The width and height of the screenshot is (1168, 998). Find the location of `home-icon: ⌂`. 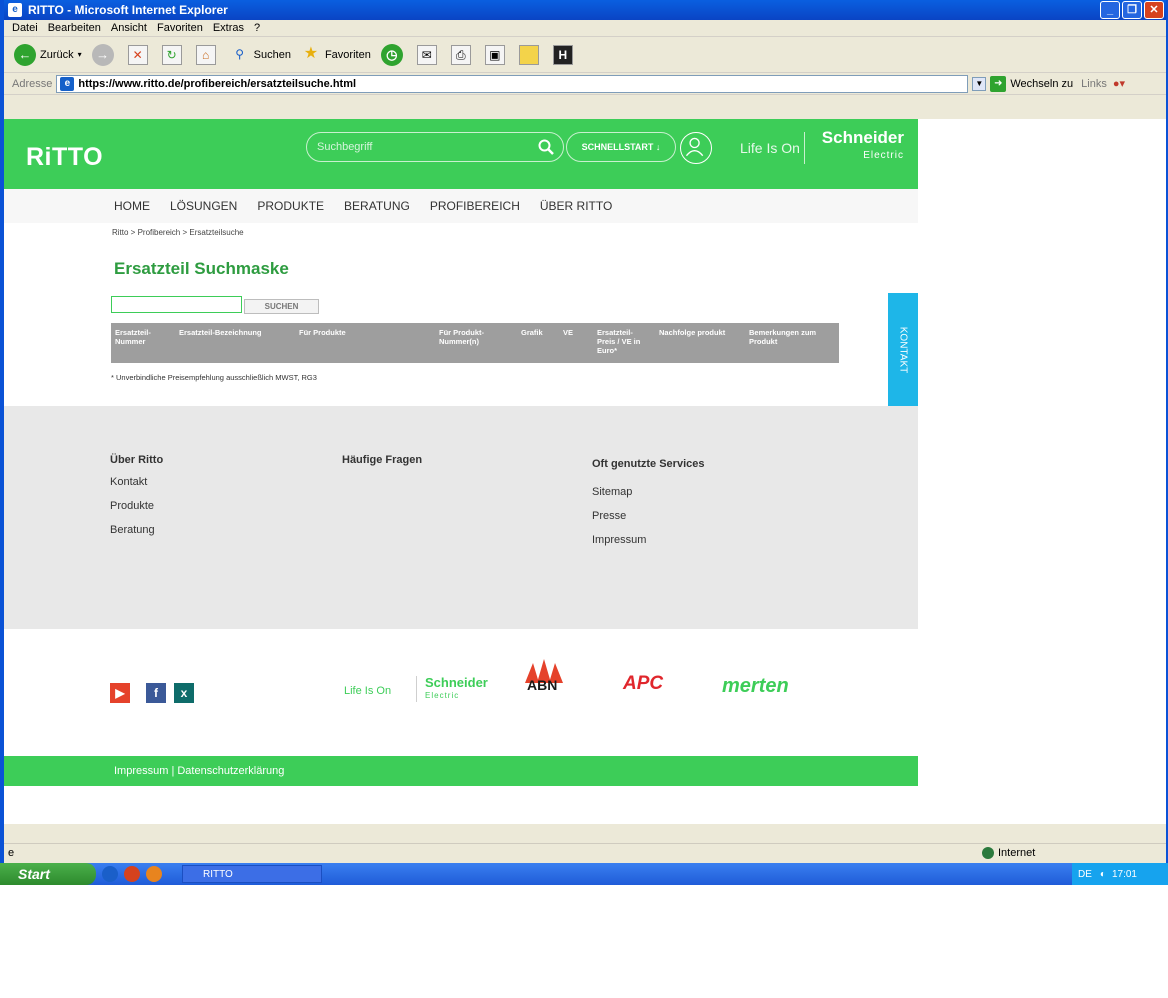

home-icon: ⌂ is located at coordinates (205, 54).